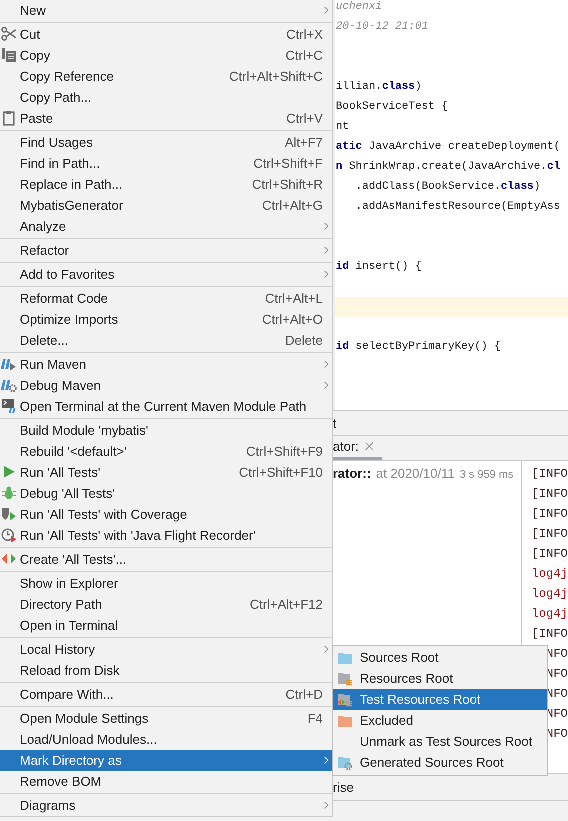 This screenshot has width=568, height=821. Describe the element at coordinates (419, 347) in the screenshot. I see `code-line: id selectByPrimaryKey() {` at that location.